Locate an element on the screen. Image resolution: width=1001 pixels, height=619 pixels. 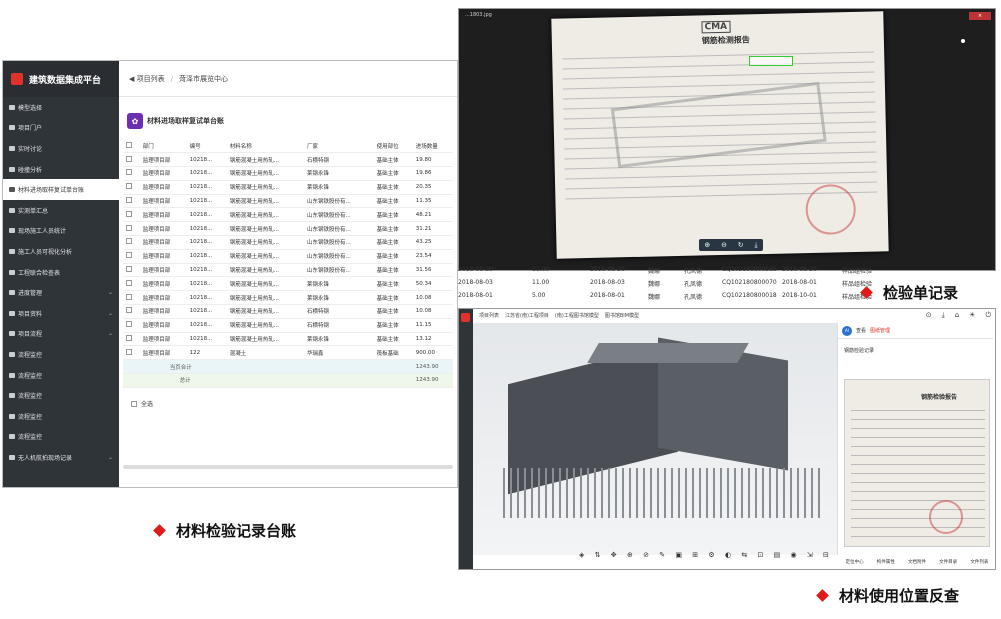
bim-header-icon: ⤓ is located at coordinates (943, 315).